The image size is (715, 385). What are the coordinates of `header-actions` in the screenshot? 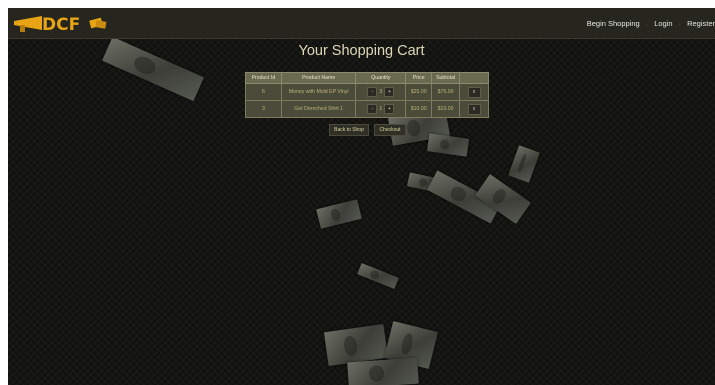 It's located at (474, 78).